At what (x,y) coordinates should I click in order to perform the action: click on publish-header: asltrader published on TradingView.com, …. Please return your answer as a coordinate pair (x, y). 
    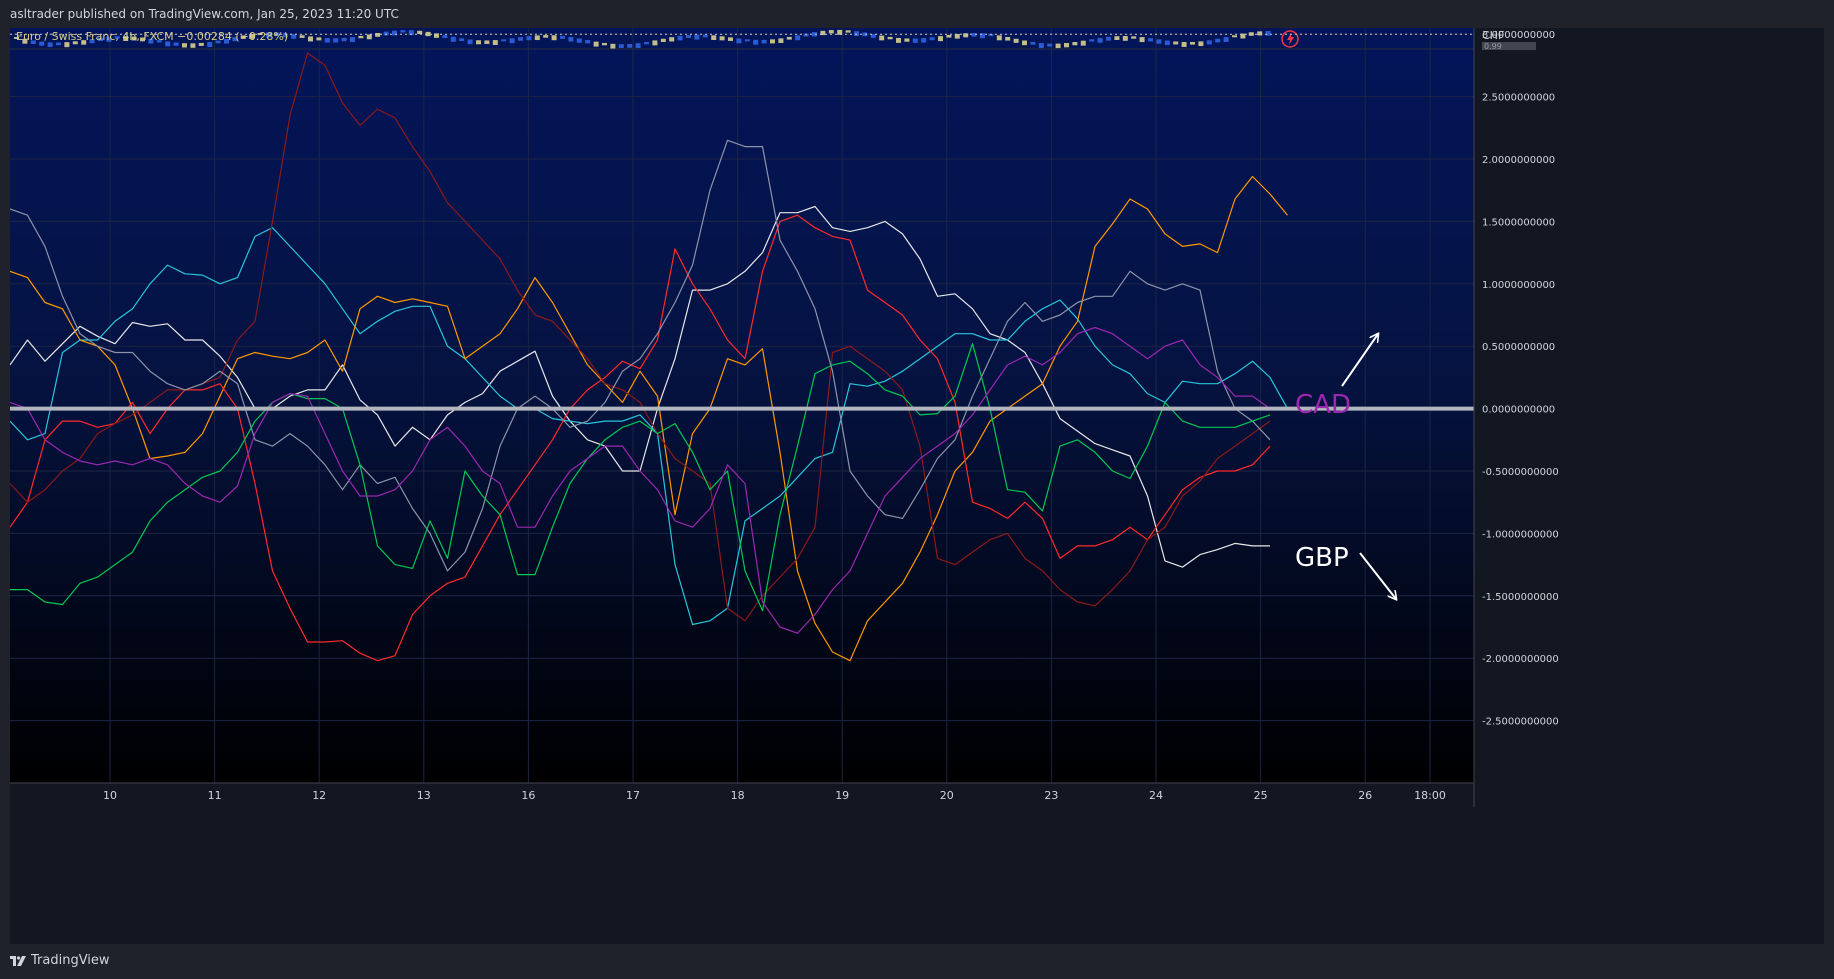
    Looking at the image, I should click on (917, 14).